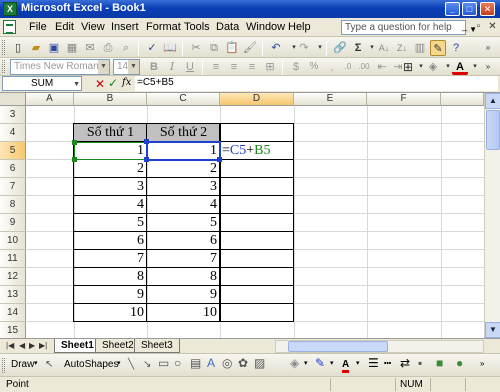  Describe the element at coordinates (332, 67) in the screenshot. I see `comma-style-icon: ,` at that location.